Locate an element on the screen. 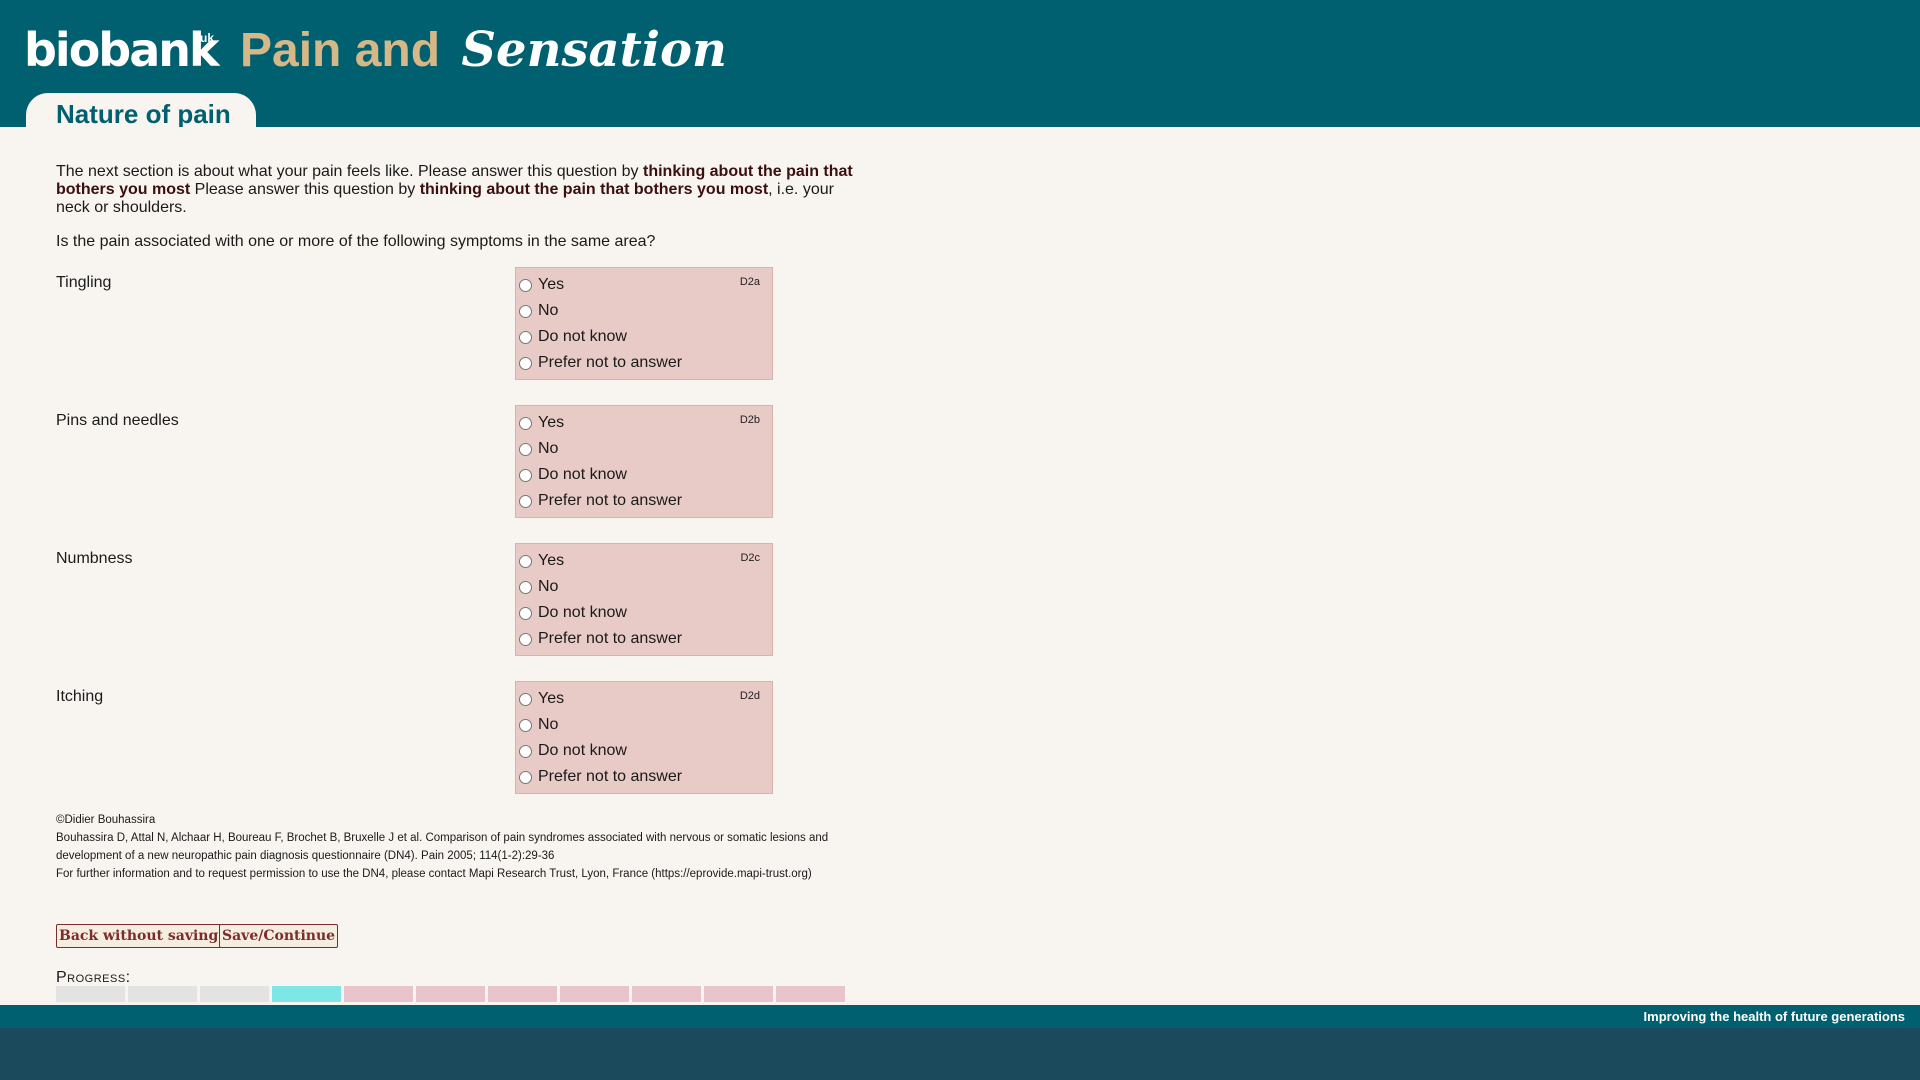  page-tab: Nature of pain is located at coordinates (141, 111).